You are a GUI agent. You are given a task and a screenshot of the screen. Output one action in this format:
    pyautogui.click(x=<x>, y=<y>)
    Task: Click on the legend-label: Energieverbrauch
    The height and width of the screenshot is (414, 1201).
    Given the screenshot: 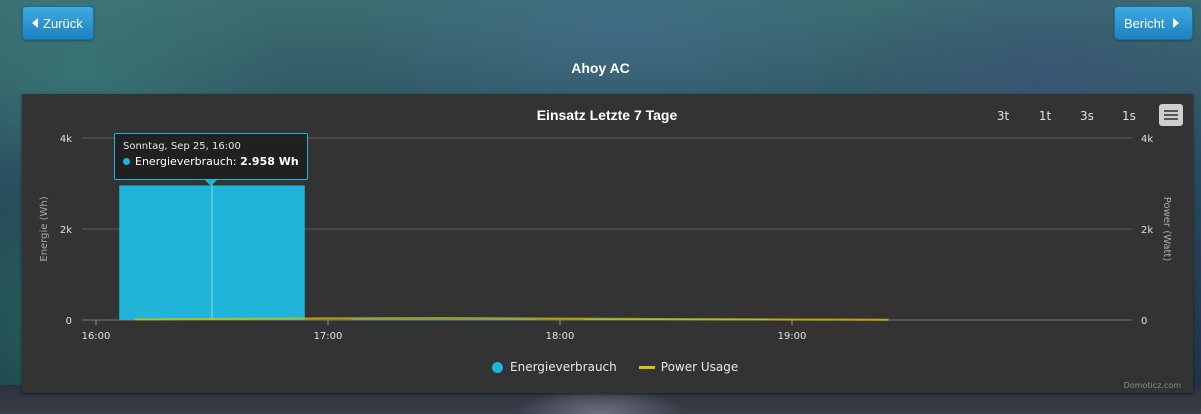 What is the action you would take?
    pyautogui.click(x=563, y=367)
    